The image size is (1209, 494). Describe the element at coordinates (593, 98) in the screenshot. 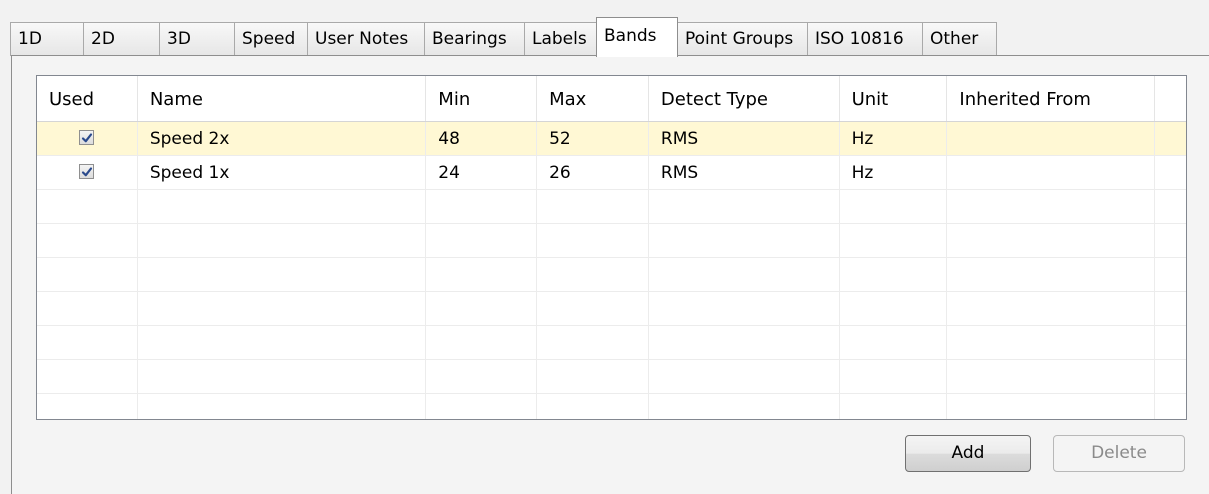

I see `column-header-max: Max` at that location.